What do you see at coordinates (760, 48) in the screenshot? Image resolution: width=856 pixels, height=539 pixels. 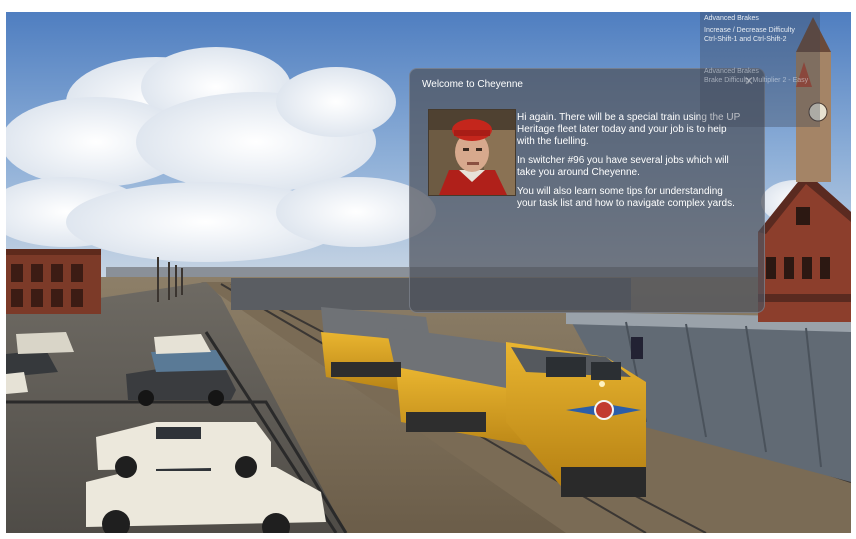 I see `hud-line` at bounding box center [760, 48].